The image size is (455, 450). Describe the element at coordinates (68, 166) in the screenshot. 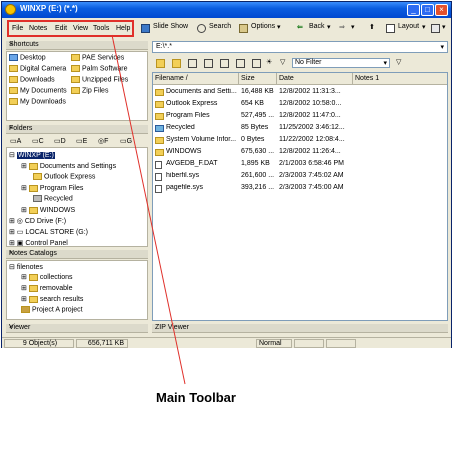

I see `tree-item-documents: ⊞ Documents and Settings` at that location.